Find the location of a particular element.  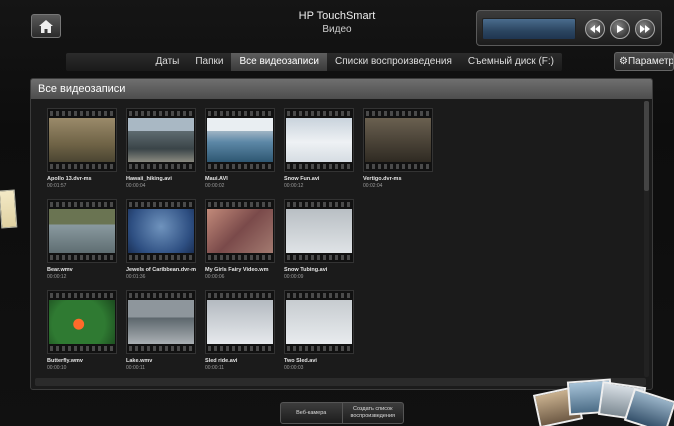

video-name: My Girls Fairy Video.wm is located at coordinates (237, 270).